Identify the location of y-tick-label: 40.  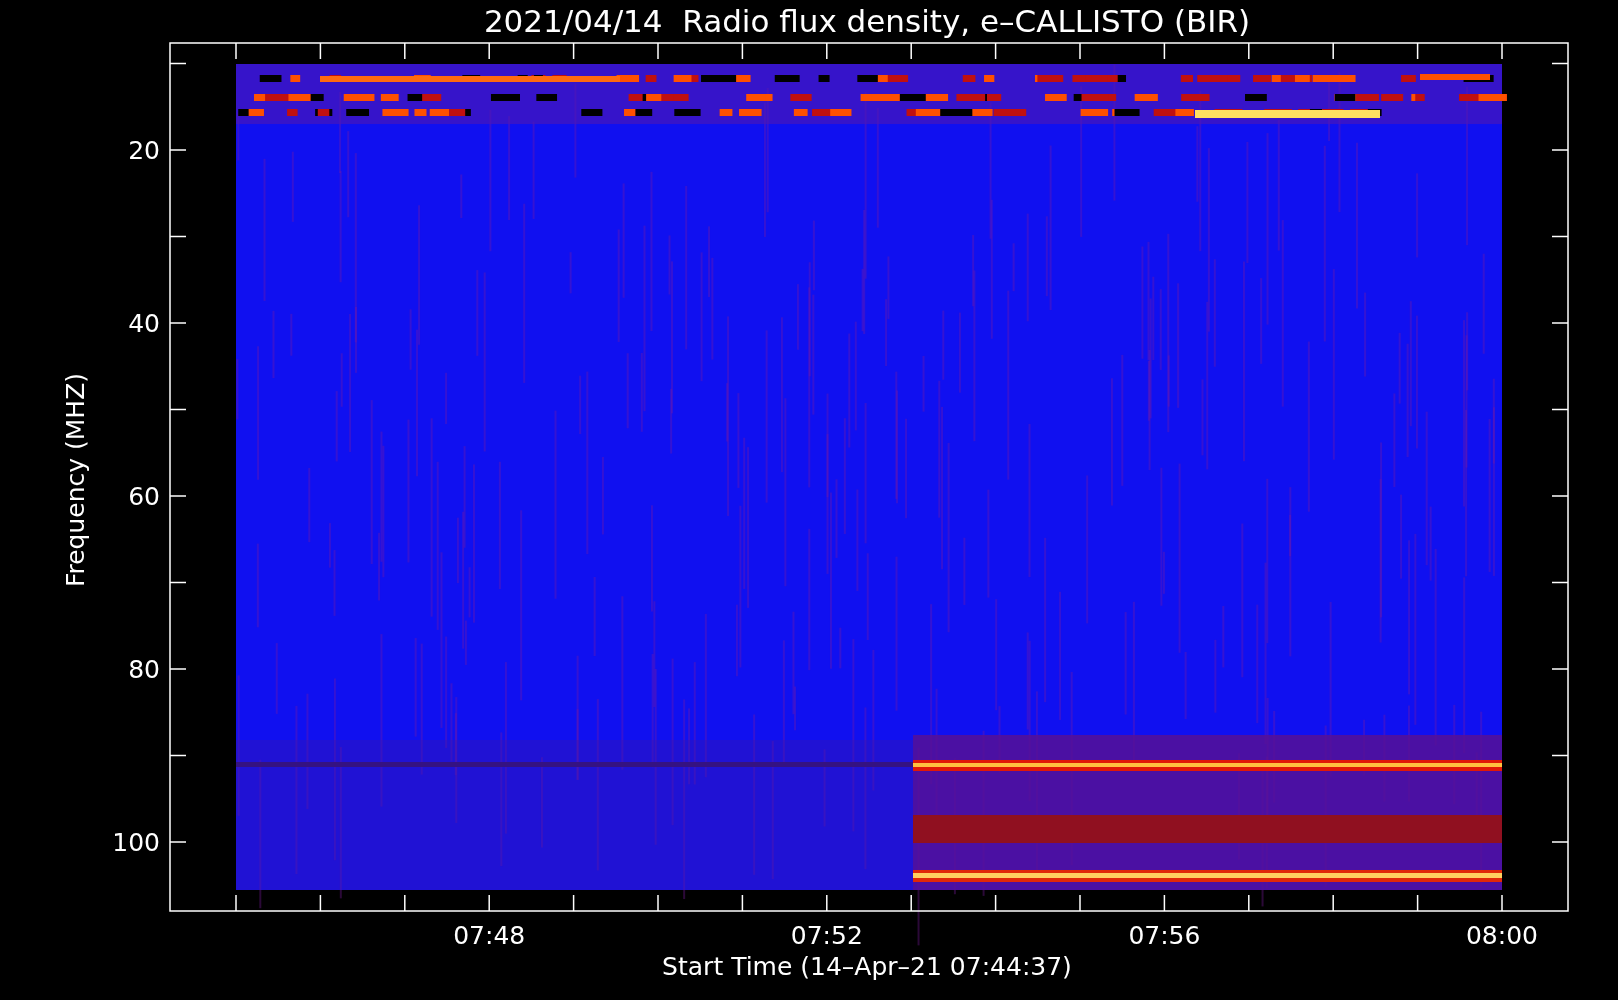
(144, 323).